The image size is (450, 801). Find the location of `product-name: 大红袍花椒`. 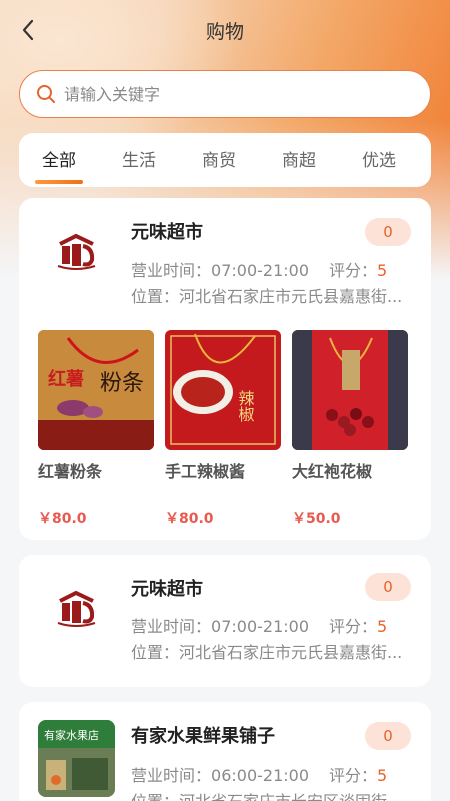

product-name: 大红袍花椒 is located at coordinates (332, 471).